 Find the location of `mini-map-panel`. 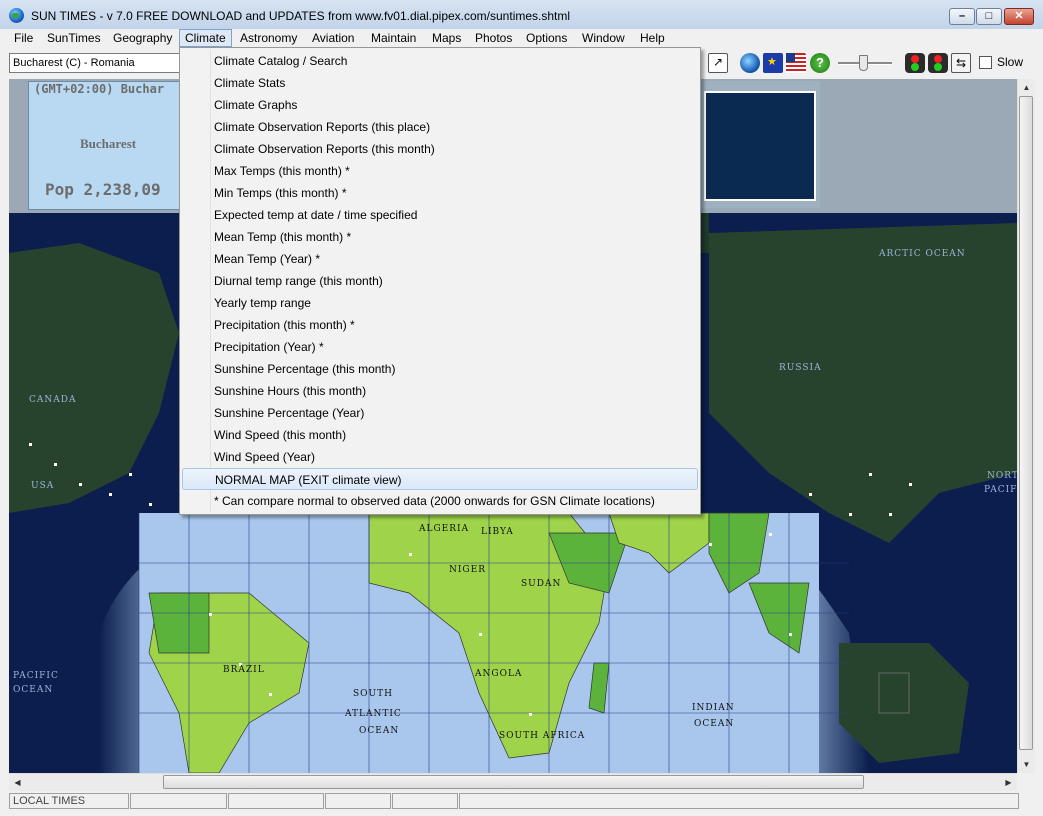

mini-map-panel is located at coordinates (760, 144).